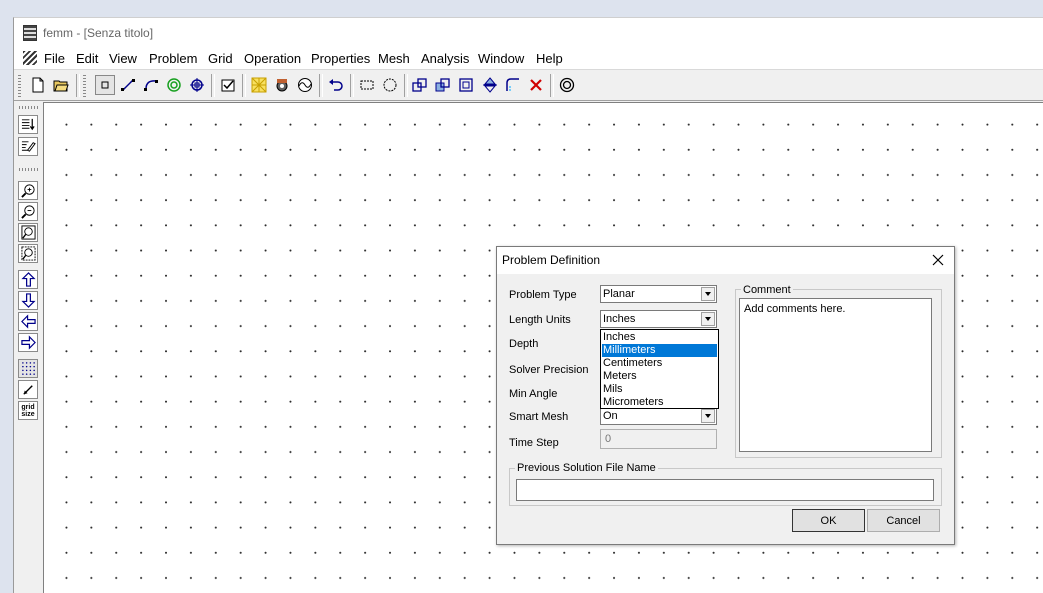  What do you see at coordinates (28, 342) in the screenshot?
I see `pan-right-icon` at bounding box center [28, 342].